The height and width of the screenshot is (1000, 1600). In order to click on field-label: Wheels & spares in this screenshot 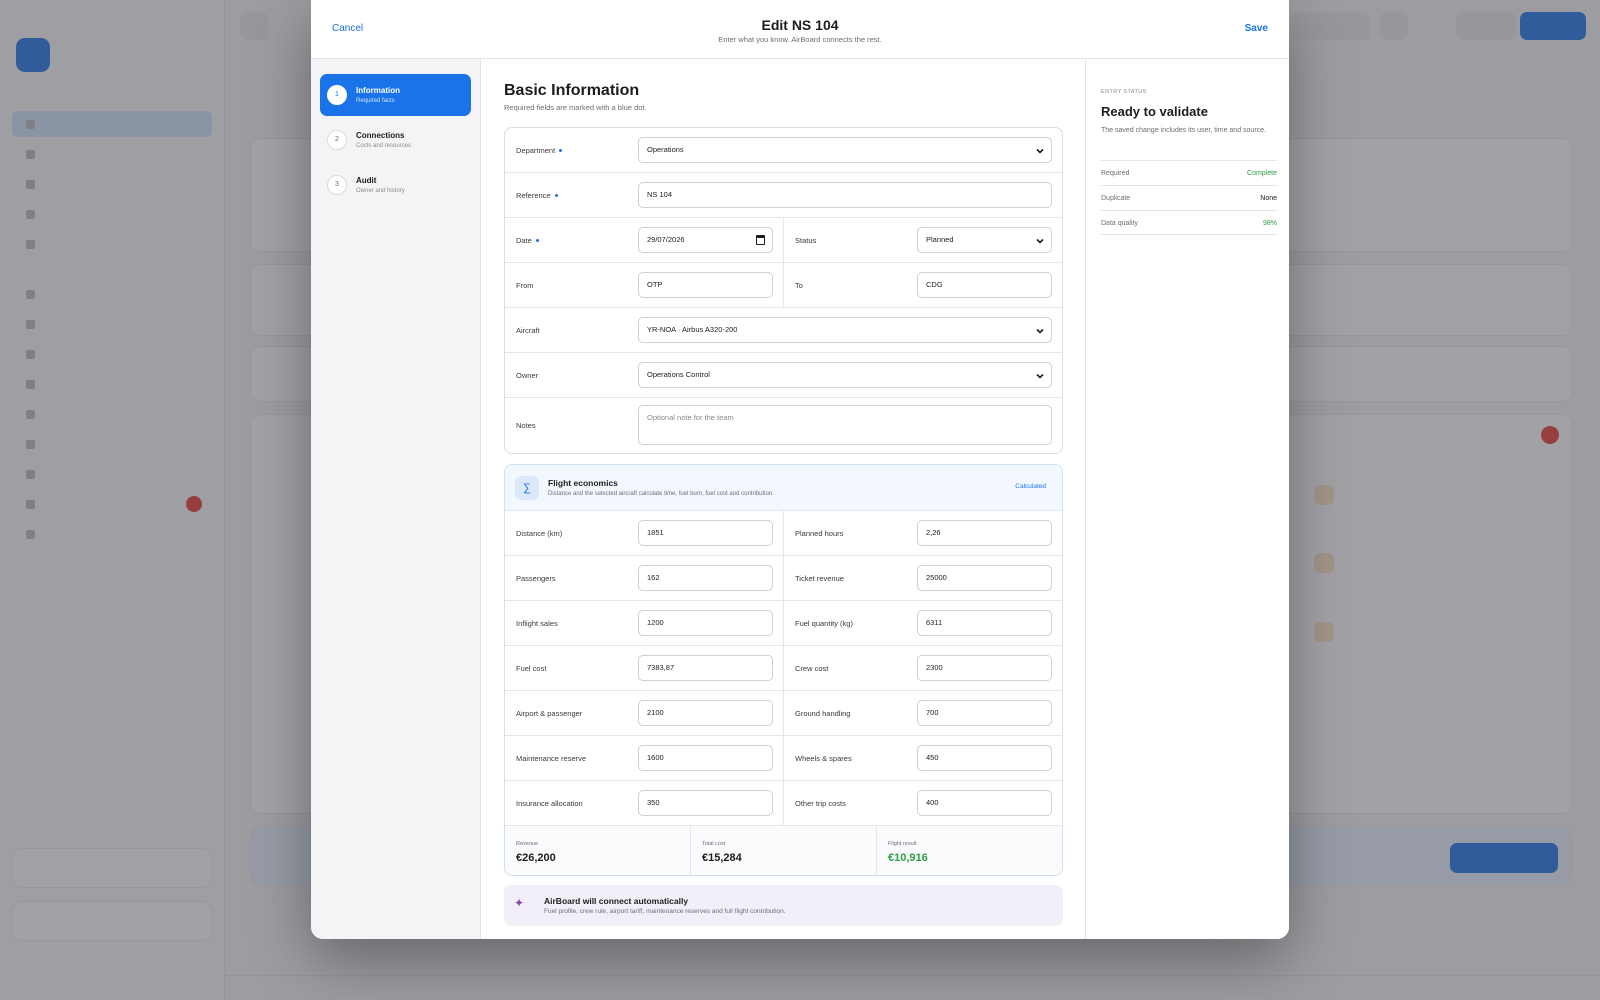, I will do `click(823, 758)`.